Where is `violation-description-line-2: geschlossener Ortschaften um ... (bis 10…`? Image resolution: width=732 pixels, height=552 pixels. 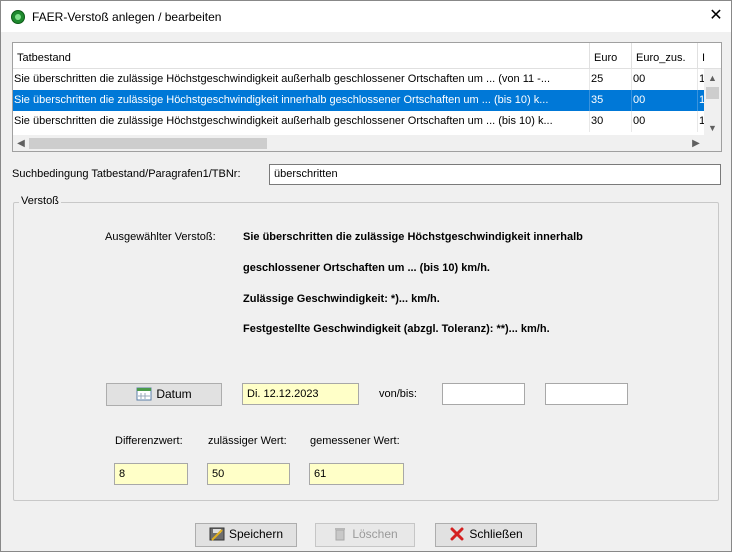
violation-description-line-2: geschlossener Ortschaften um ... (bis 10… is located at coordinates (366, 268).